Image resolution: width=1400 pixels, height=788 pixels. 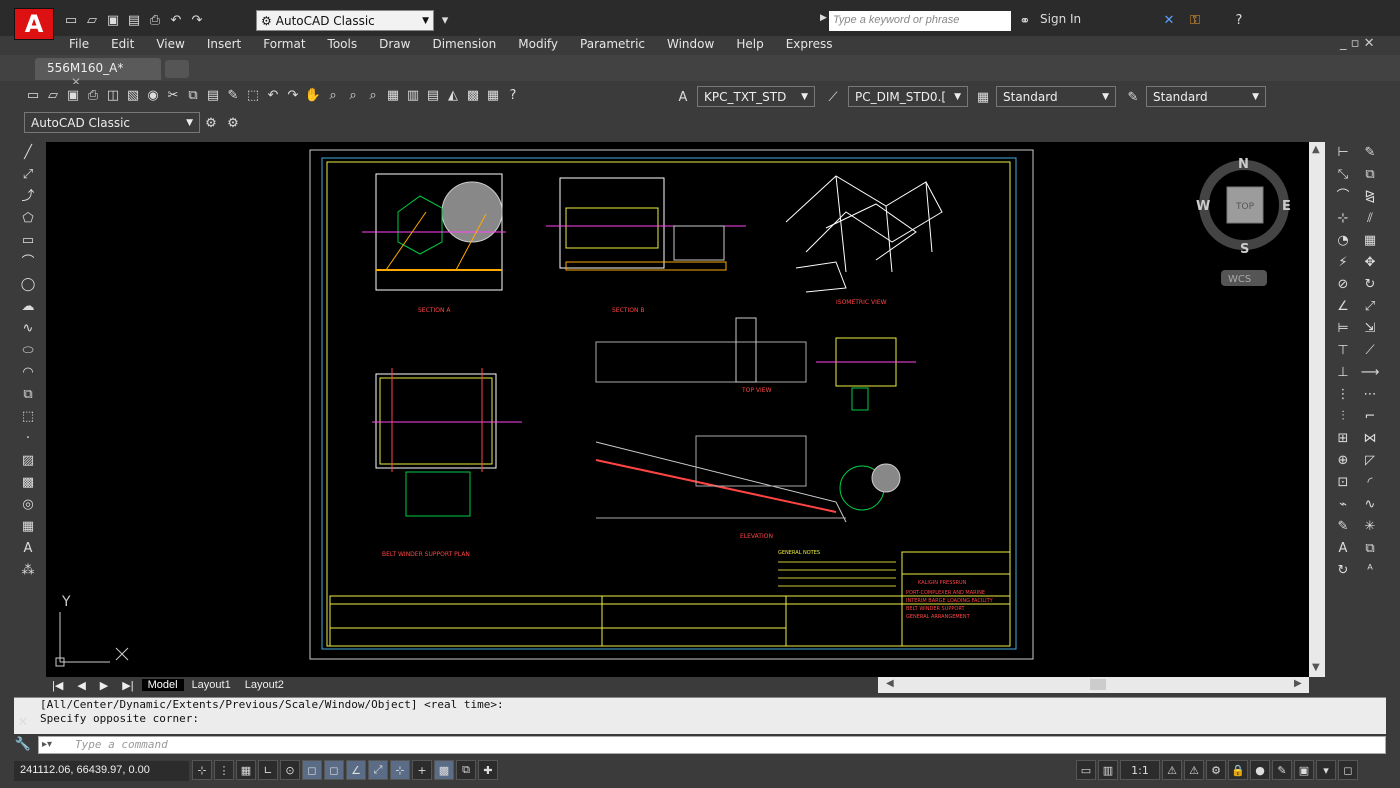 I want to click on angular-icon: ∠, so click(x=1343, y=306).